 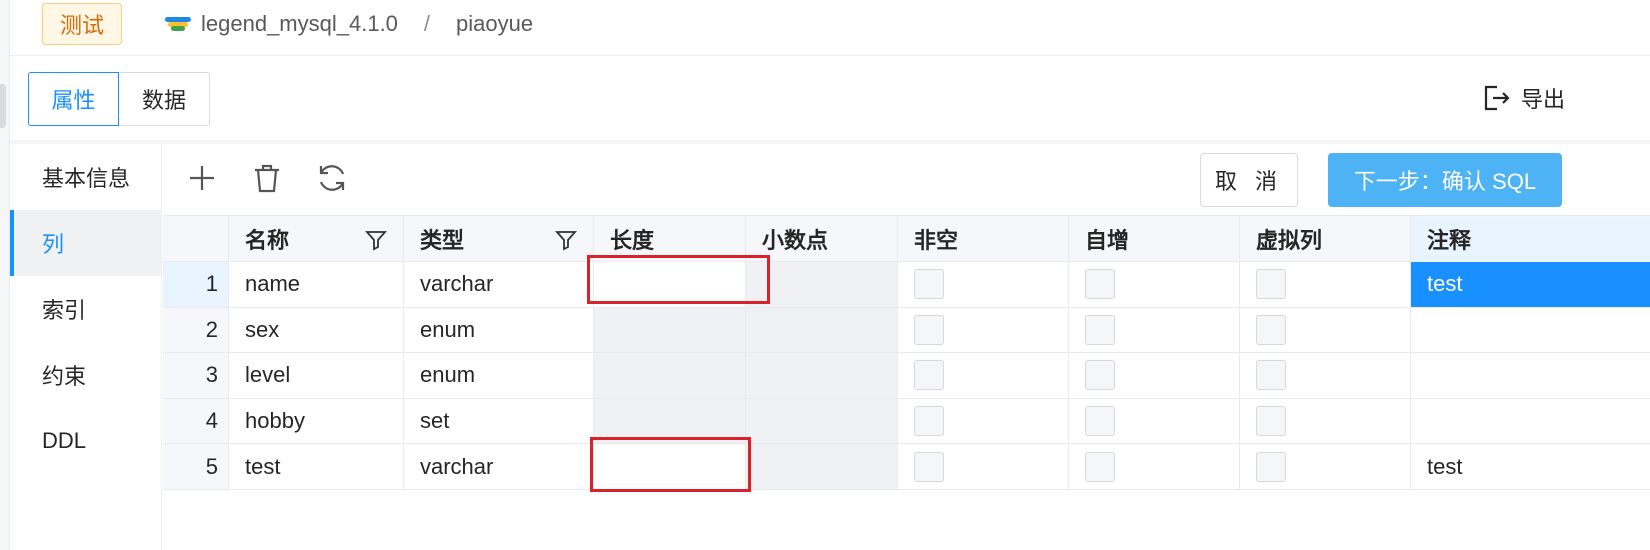 What do you see at coordinates (499, 239) in the screenshot?
I see `header-type: 类型` at bounding box center [499, 239].